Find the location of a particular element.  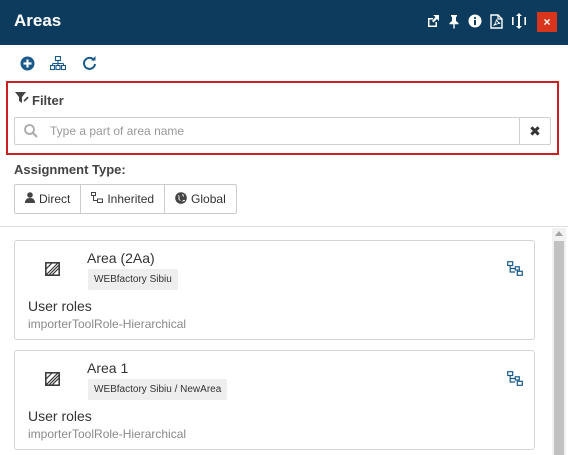

filter-icon is located at coordinates (22, 100).